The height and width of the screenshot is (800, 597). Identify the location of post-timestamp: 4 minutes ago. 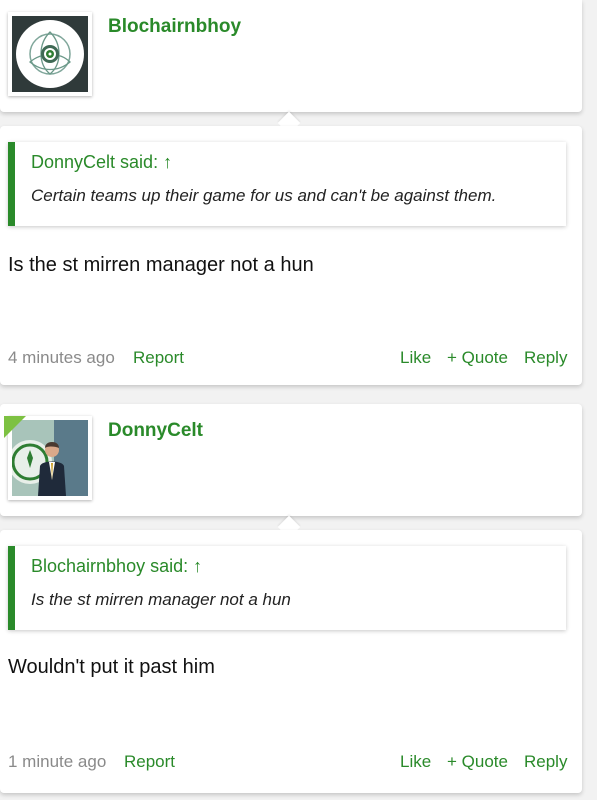
(61, 358).